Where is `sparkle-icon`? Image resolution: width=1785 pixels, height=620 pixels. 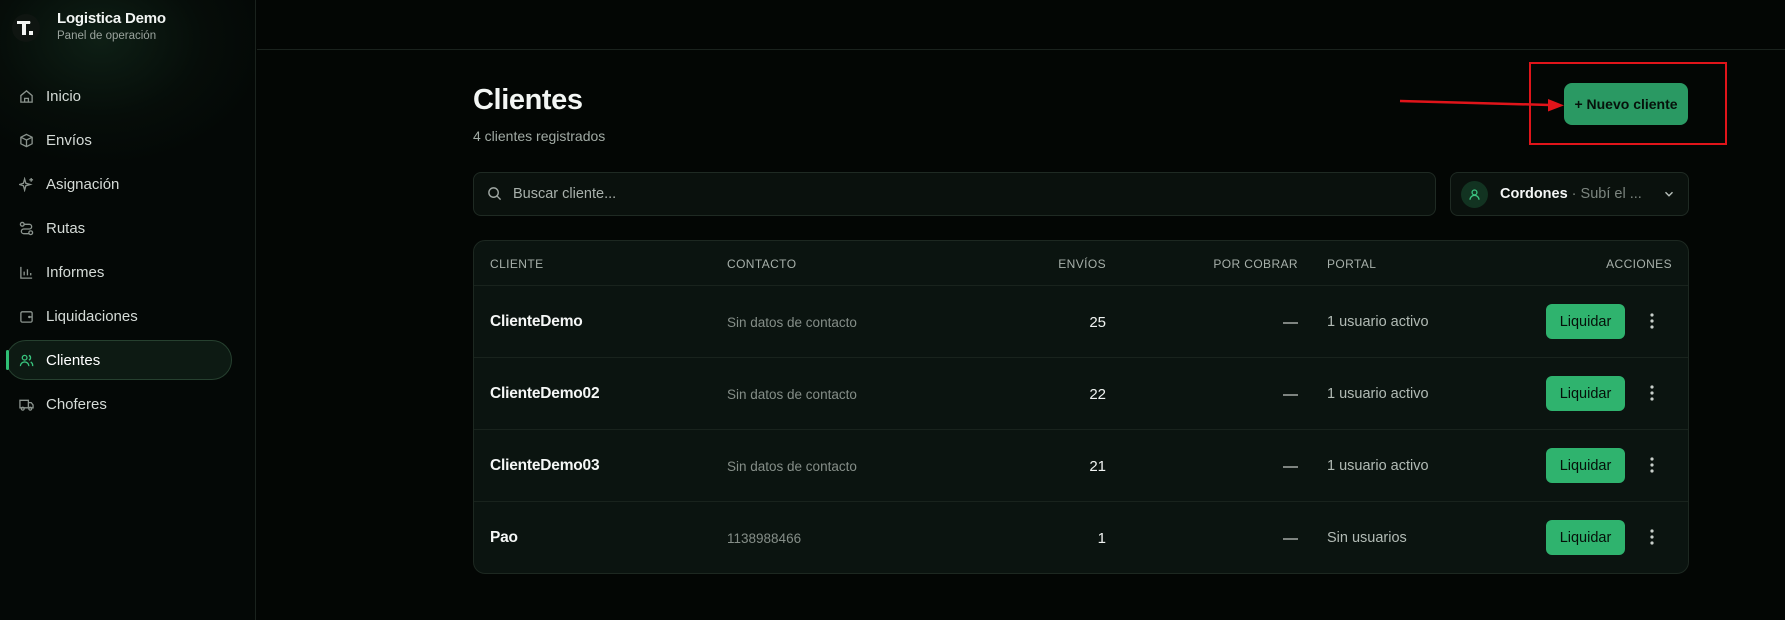
sparkle-icon is located at coordinates (26, 184).